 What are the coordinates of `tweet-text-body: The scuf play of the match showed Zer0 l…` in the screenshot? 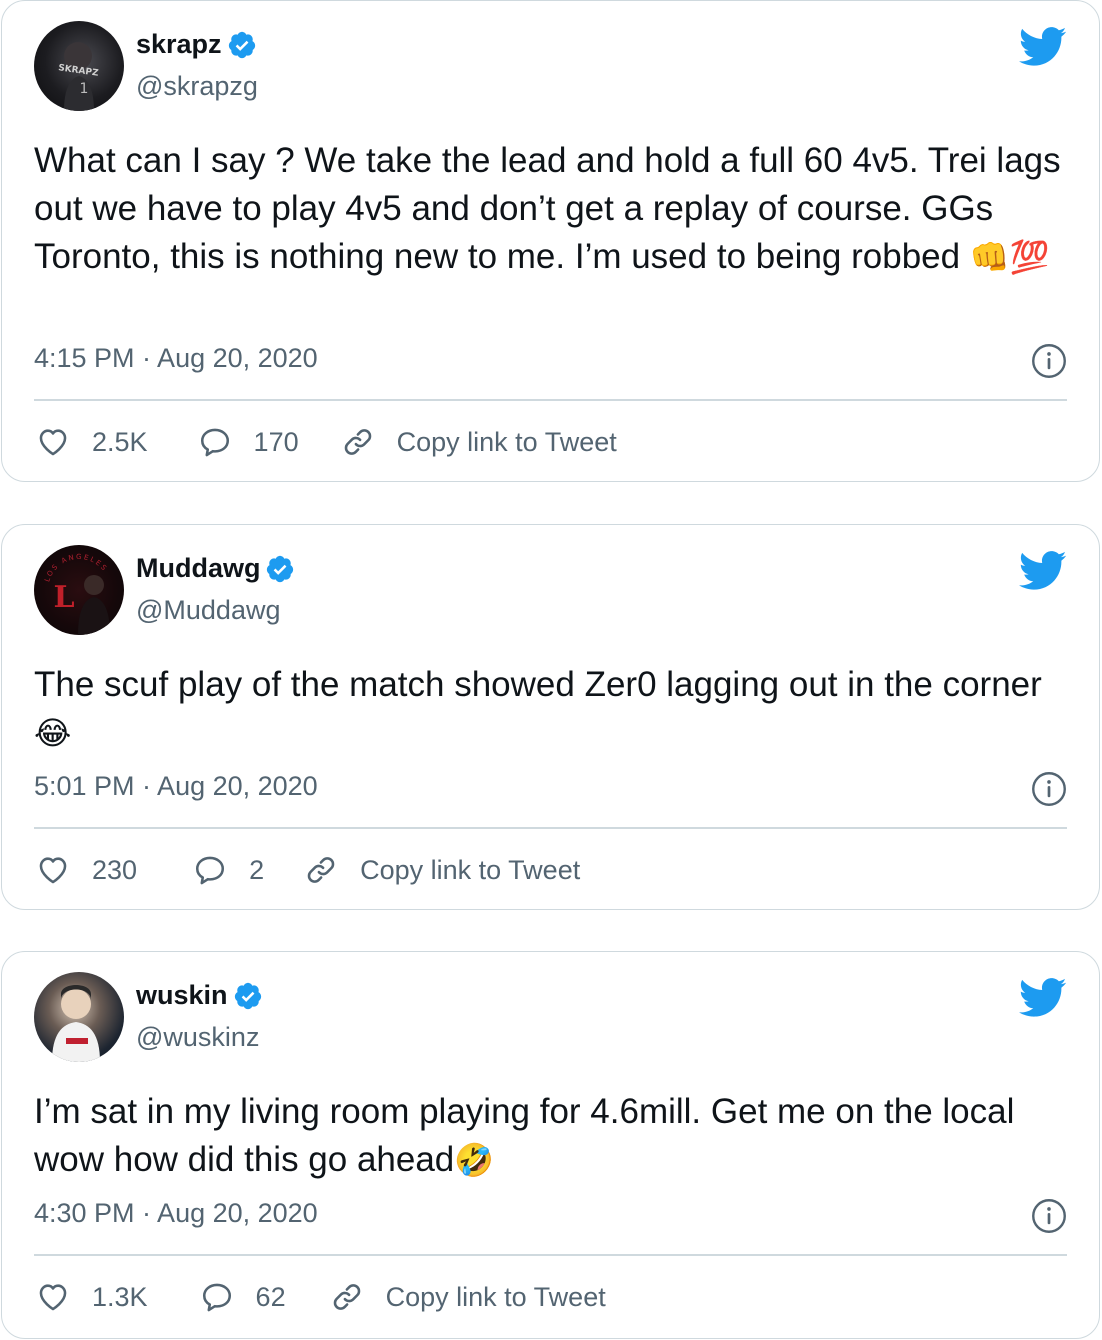 It's located at (538, 684).